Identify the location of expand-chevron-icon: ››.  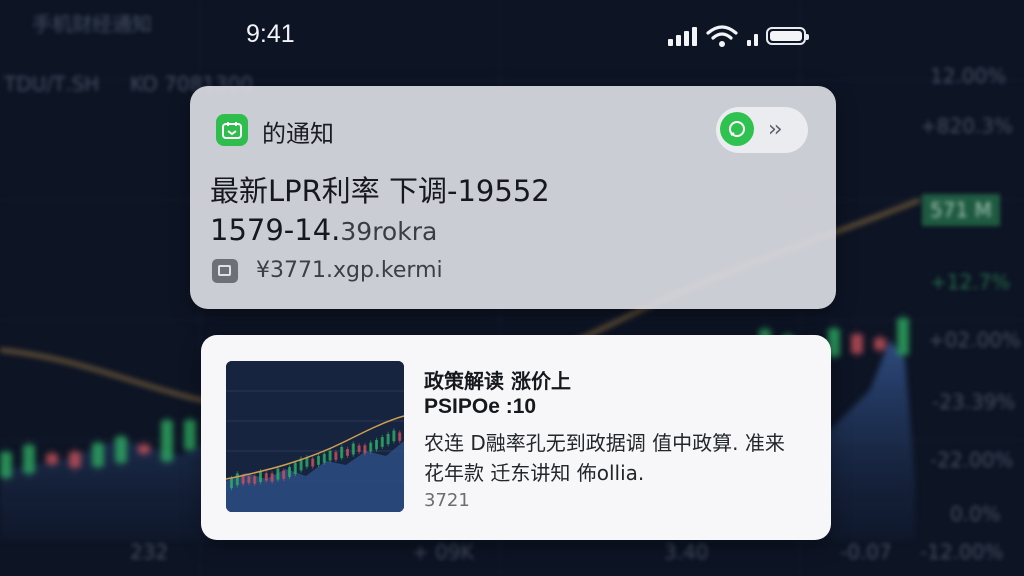
(775, 129).